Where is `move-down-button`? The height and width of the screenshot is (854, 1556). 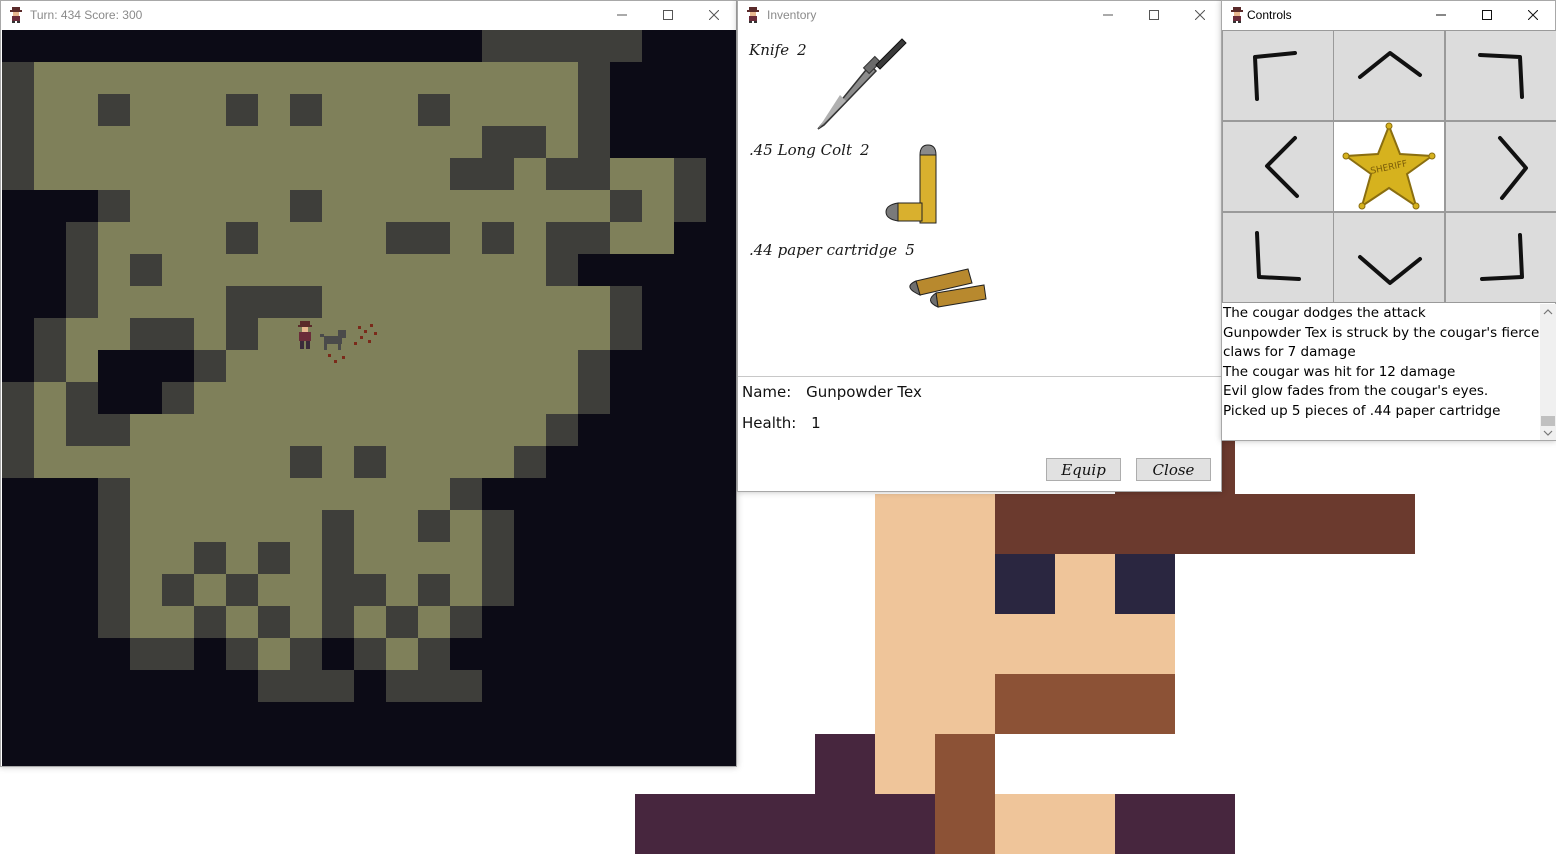 move-down-button is located at coordinates (1389, 257).